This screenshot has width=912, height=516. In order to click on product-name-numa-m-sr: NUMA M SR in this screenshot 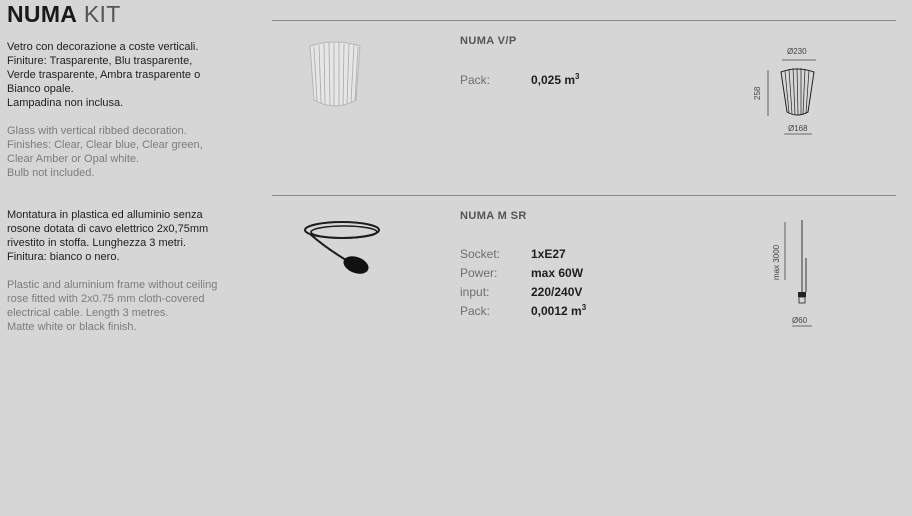, I will do `click(493, 216)`.